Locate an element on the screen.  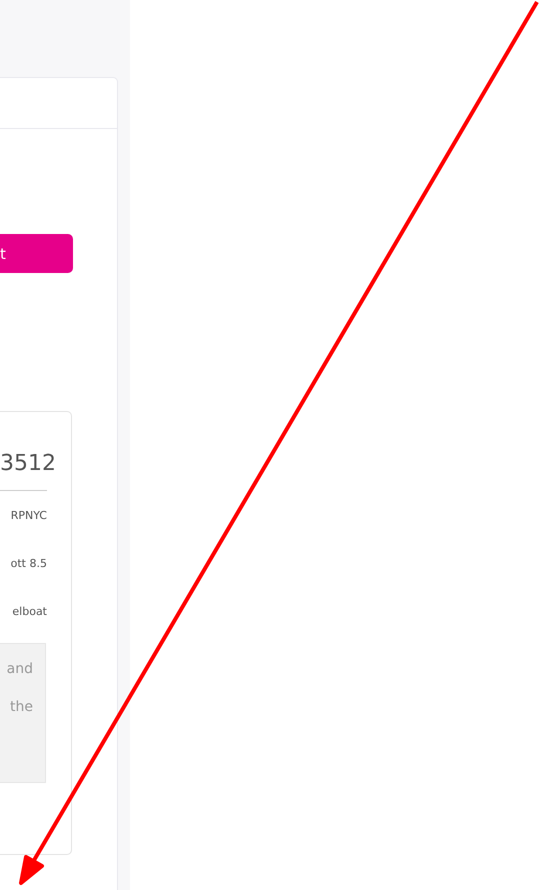
note-text: and is located at coordinates (20, 669).